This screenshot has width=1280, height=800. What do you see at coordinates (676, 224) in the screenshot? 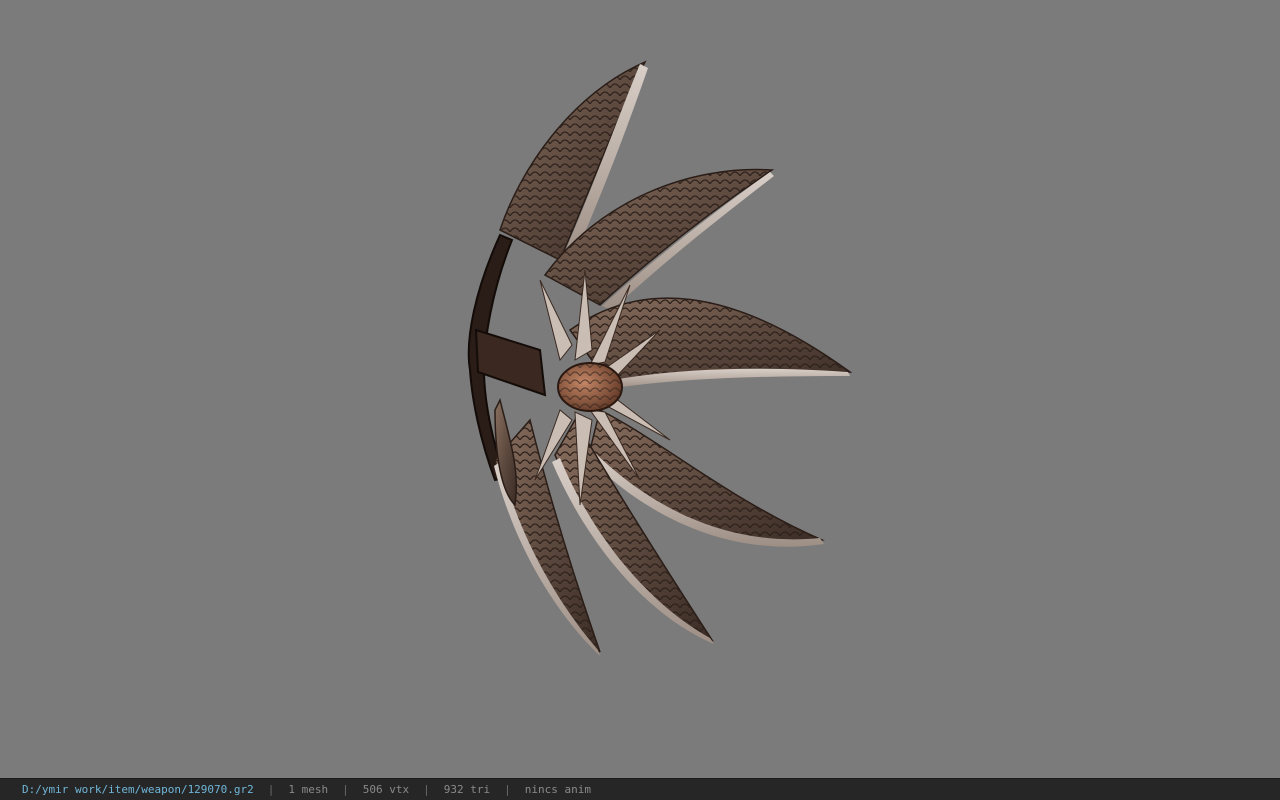
I see `upper-wing-feathers` at bounding box center [676, 224].